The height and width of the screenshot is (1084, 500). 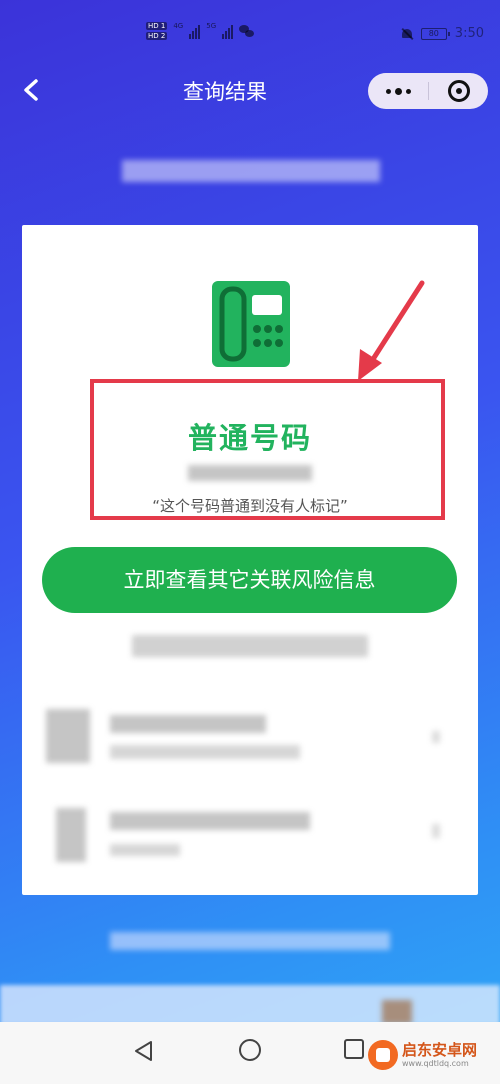 What do you see at coordinates (383, 1055) in the screenshot?
I see `watermark-logo-icon` at bounding box center [383, 1055].